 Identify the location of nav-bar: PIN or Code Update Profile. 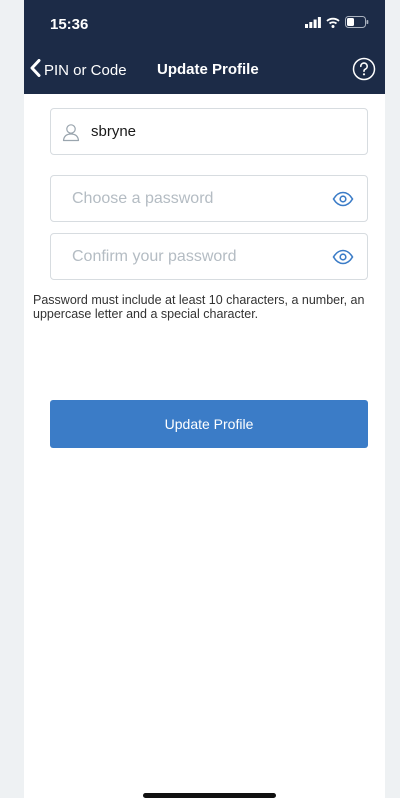
(204, 70).